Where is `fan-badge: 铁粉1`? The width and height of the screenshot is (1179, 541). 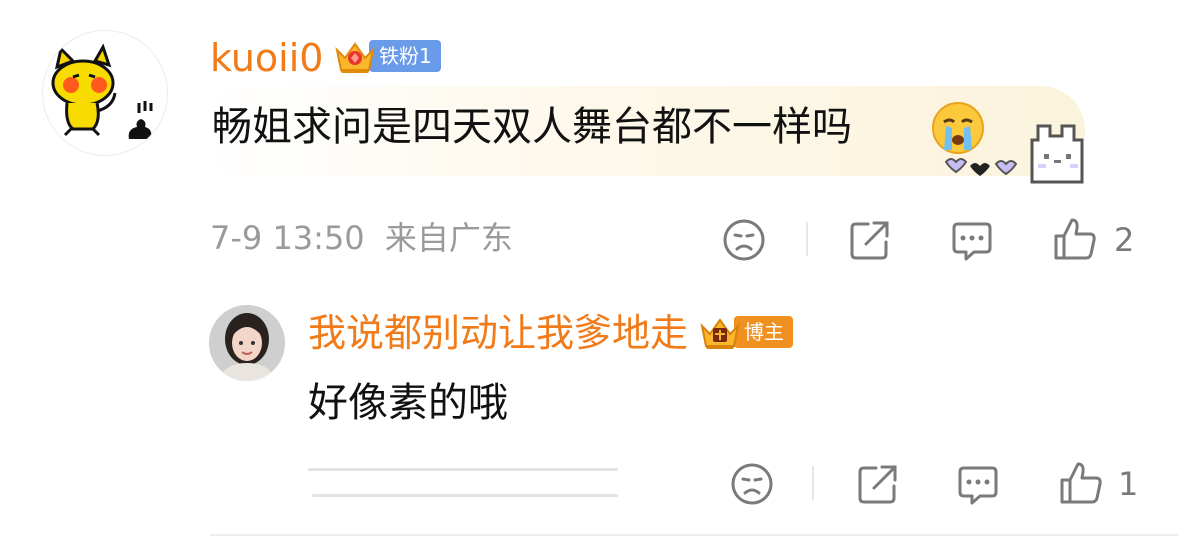
fan-badge: 铁粉1 is located at coordinates (387, 56).